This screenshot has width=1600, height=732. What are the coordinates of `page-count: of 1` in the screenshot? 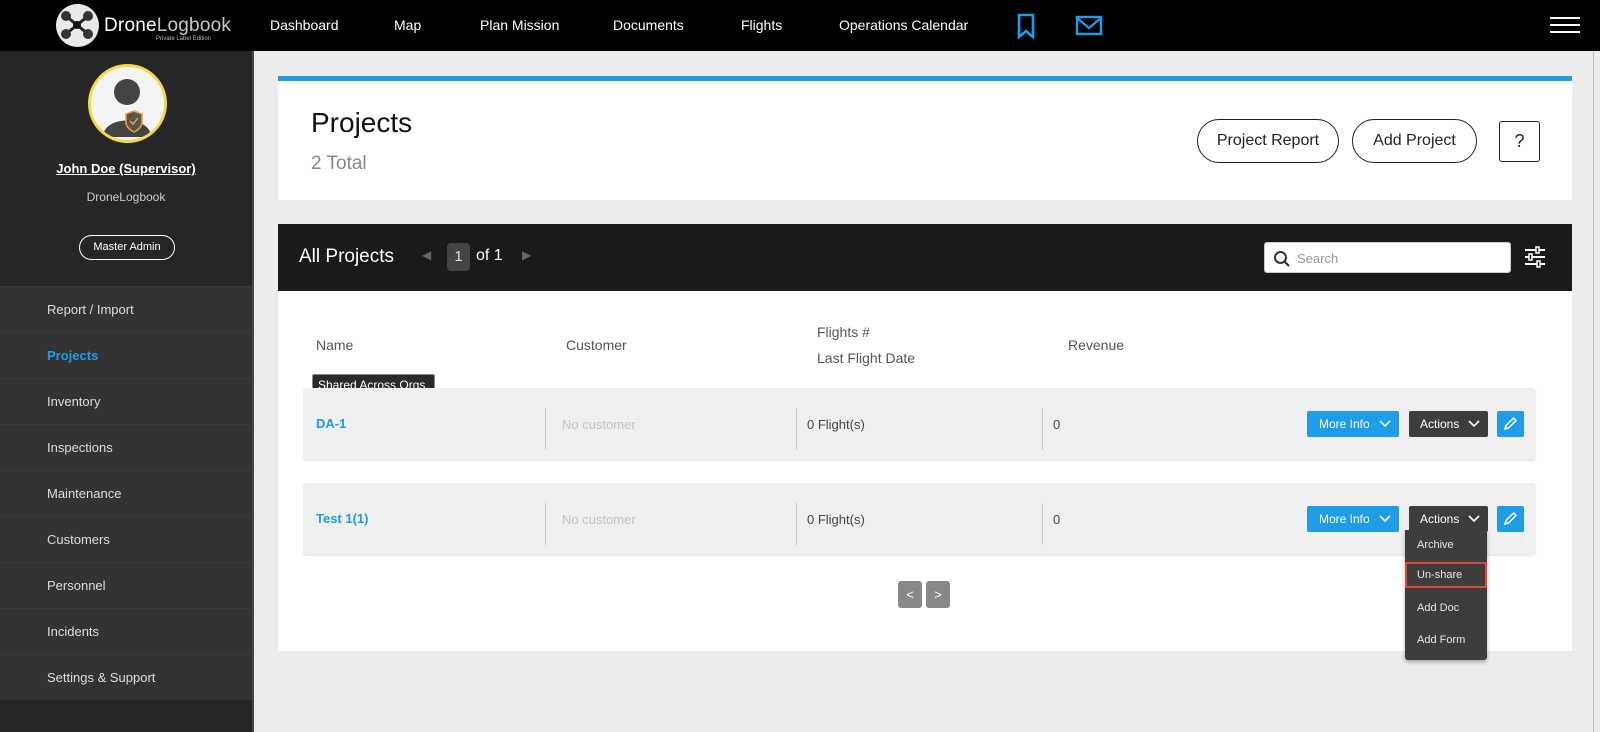 It's located at (489, 255).